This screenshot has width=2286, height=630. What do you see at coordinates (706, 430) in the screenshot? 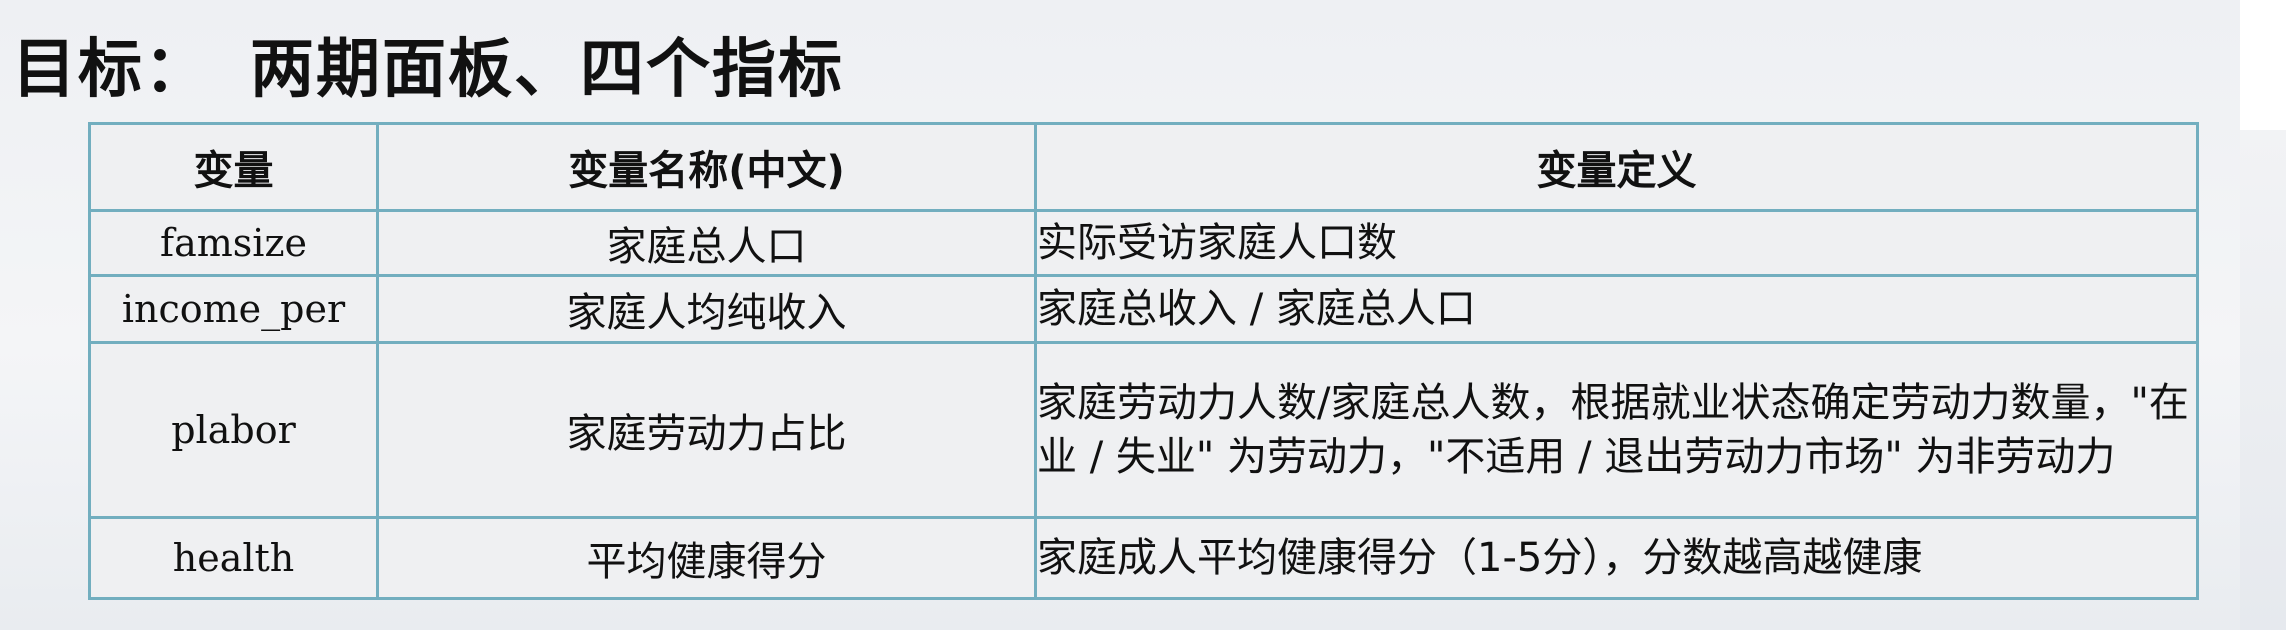
I see `cell-name-cn: 家庭劳动力占比` at bounding box center [706, 430].